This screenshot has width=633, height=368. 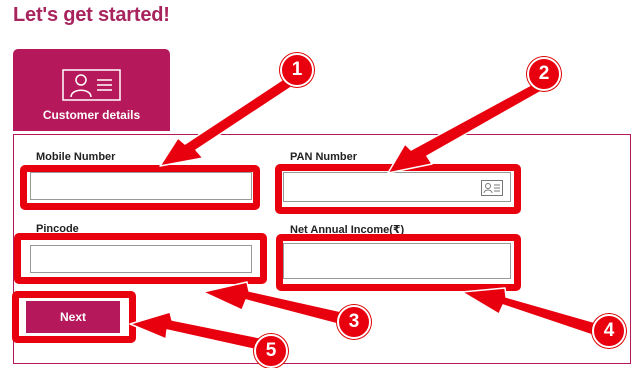 What do you see at coordinates (91, 15) in the screenshot?
I see `page-title: Let's get started!` at bounding box center [91, 15].